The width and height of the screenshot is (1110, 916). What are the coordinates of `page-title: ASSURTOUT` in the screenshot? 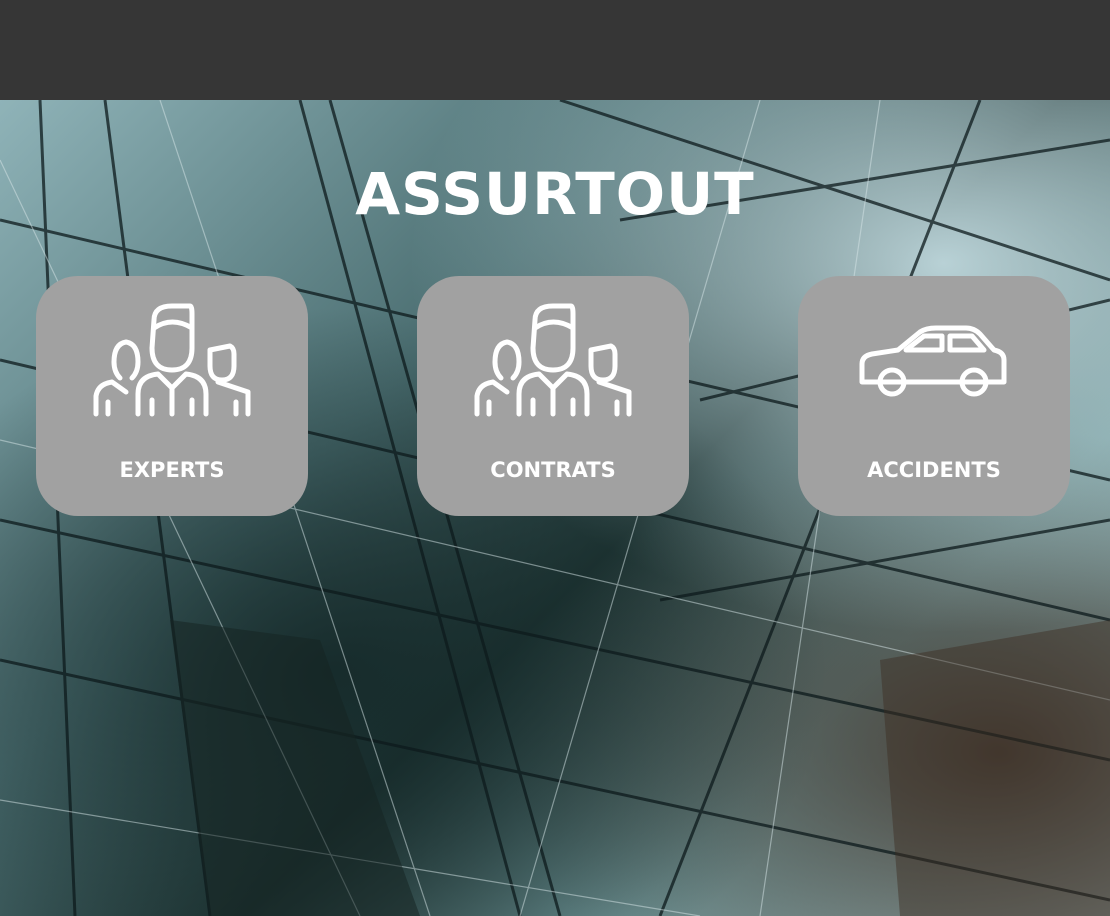 It's located at (555, 194).